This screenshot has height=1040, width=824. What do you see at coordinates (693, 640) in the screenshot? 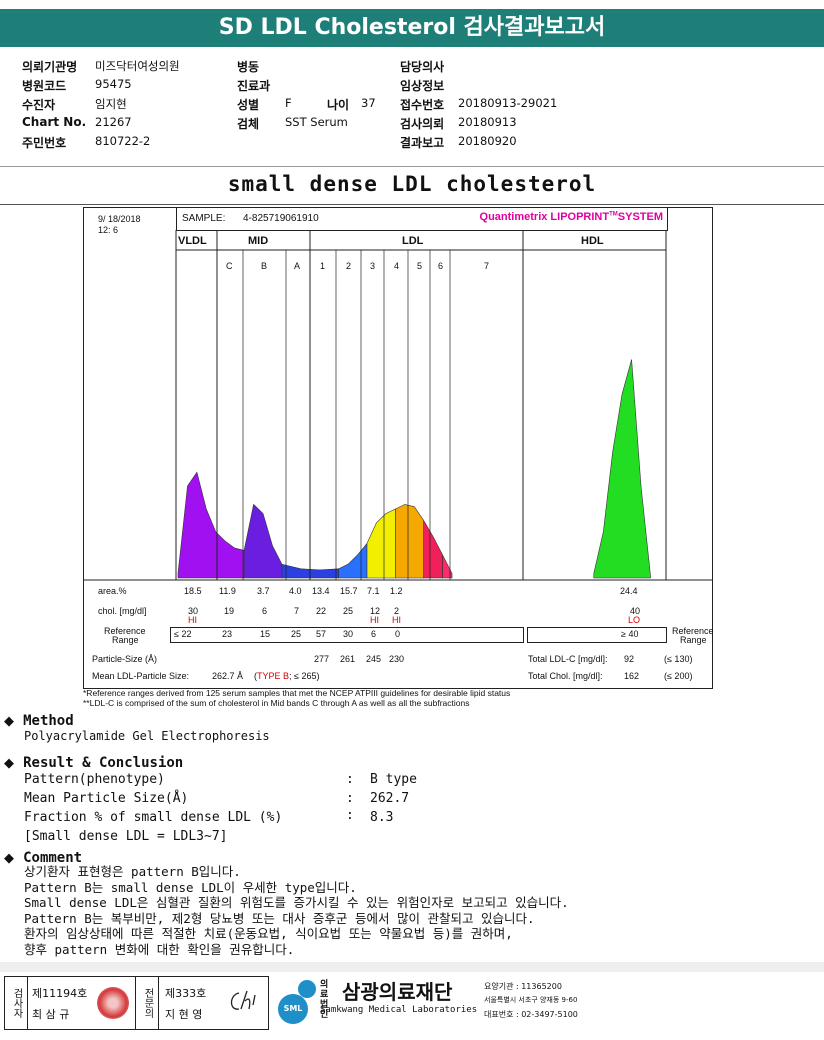
I see `ref-right-label2: Range` at bounding box center [693, 640].